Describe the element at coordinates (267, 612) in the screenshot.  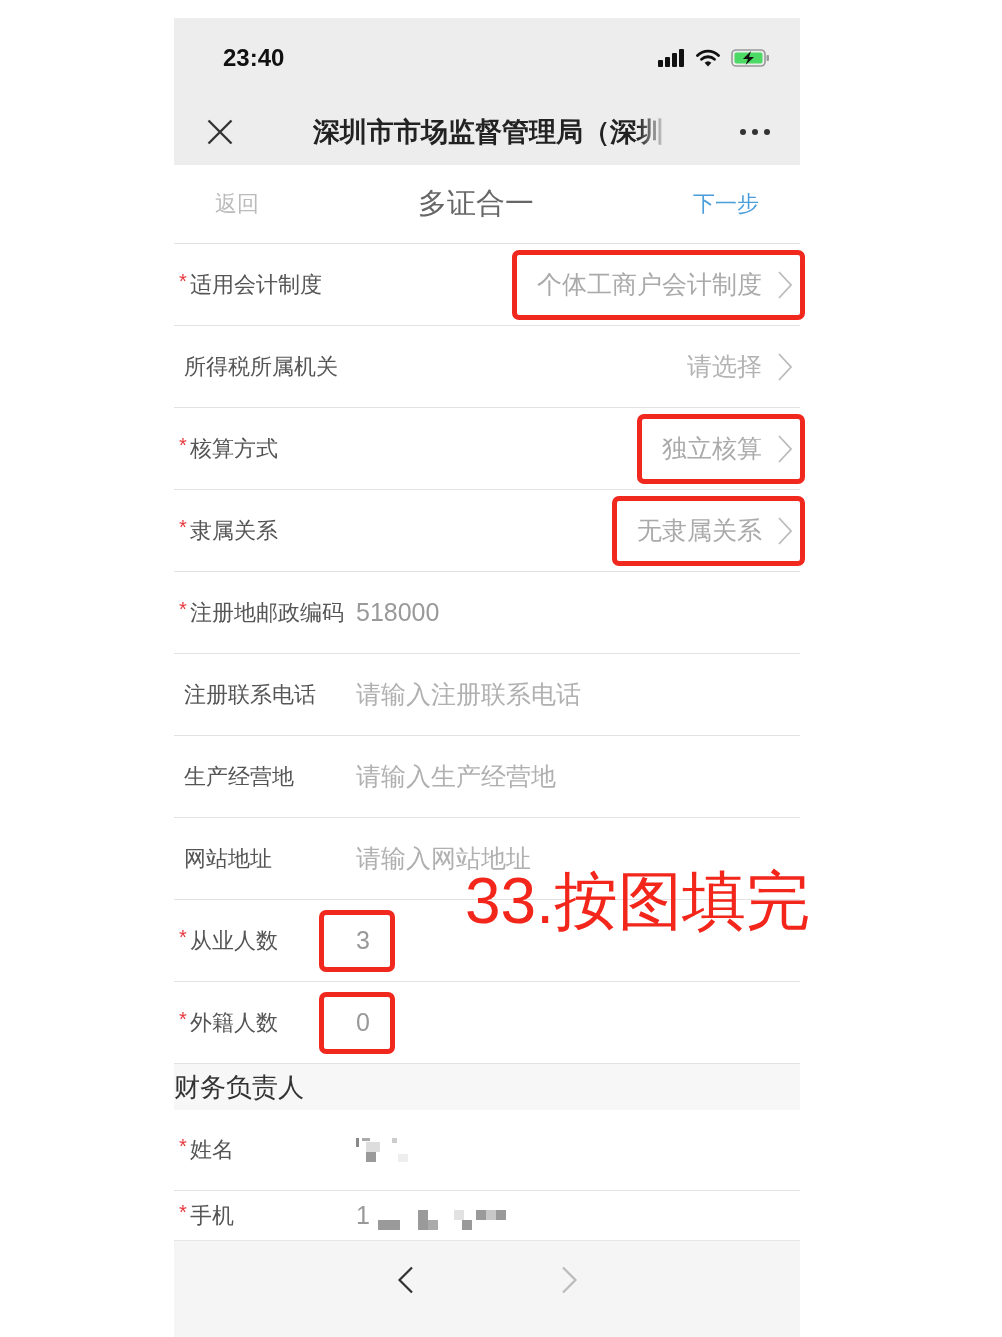
I see `field-label: 注册地邮政编码` at that location.